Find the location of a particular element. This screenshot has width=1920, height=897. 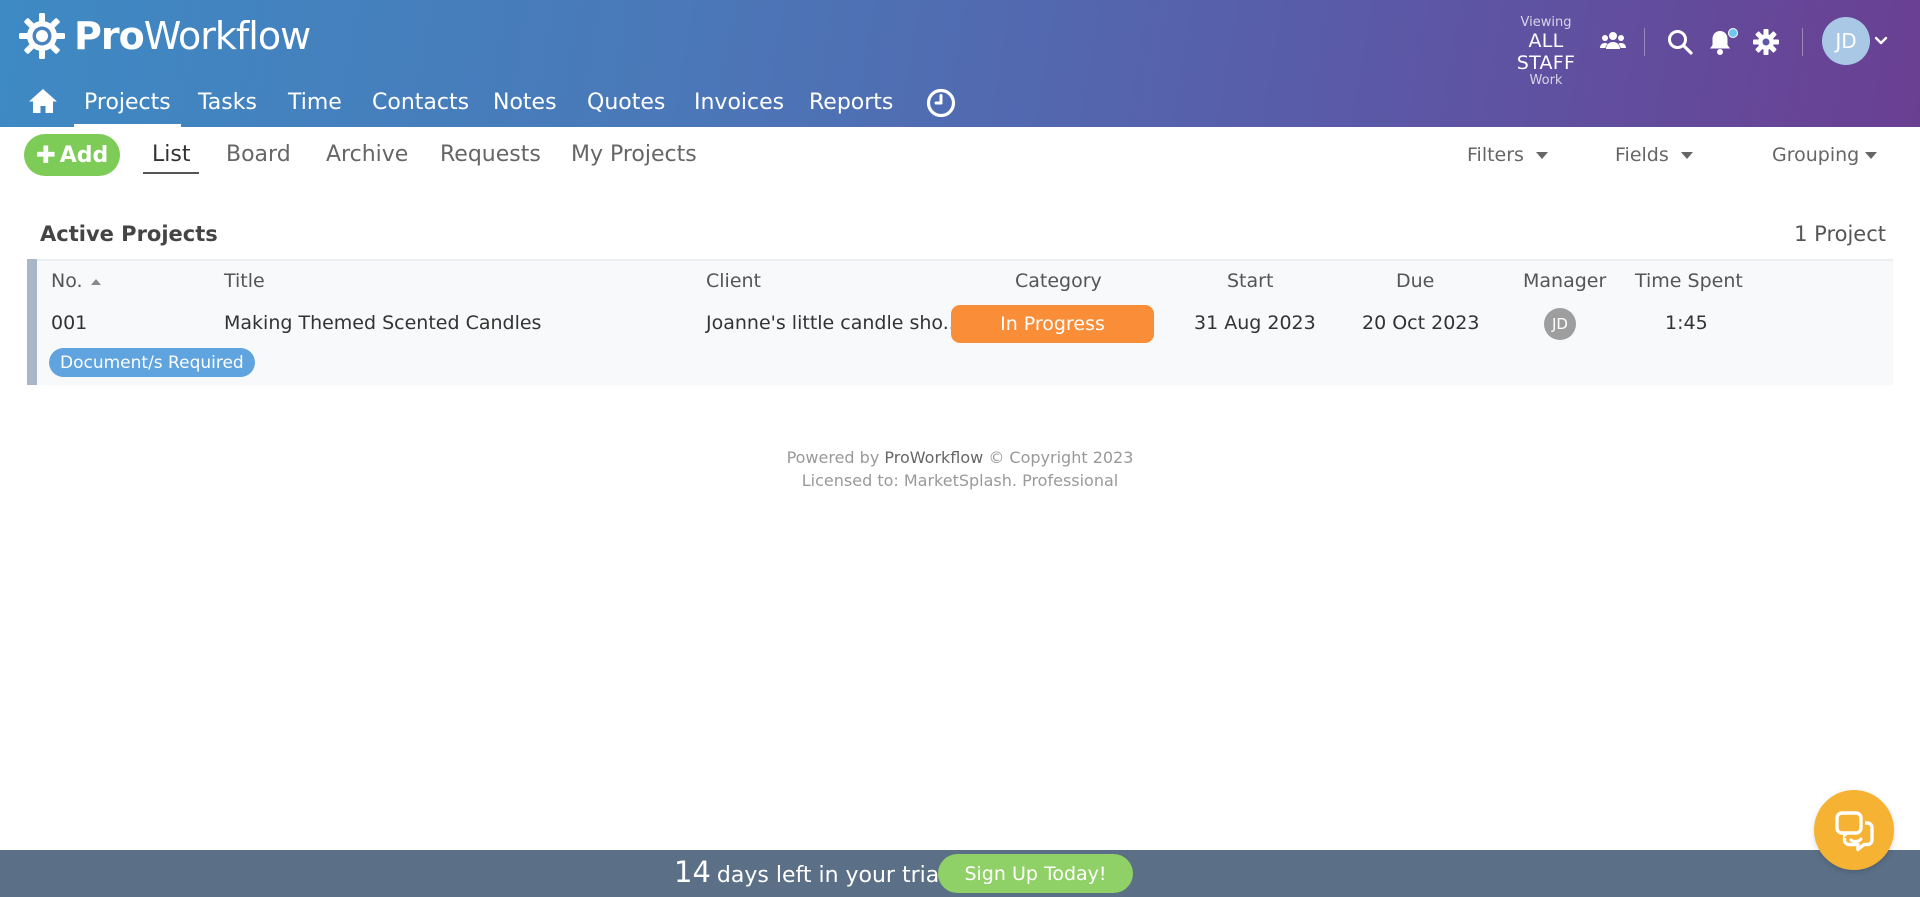

help-chat-button is located at coordinates (1854, 830).